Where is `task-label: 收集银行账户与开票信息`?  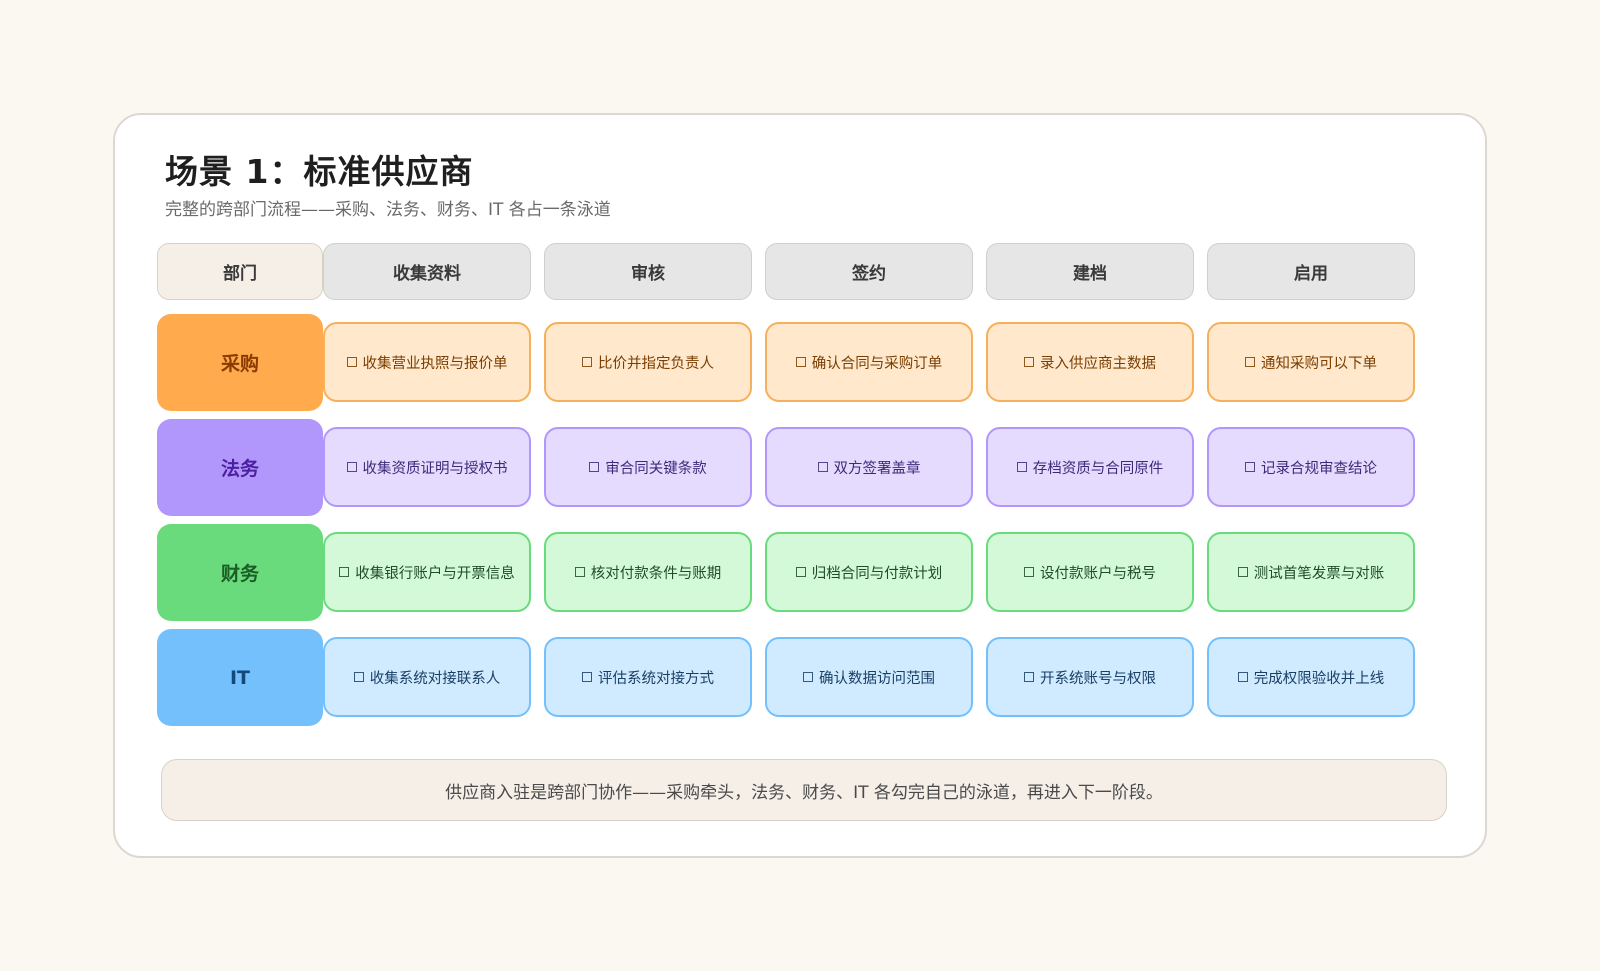 task-label: 收集银行账户与开票信息 is located at coordinates (435, 573).